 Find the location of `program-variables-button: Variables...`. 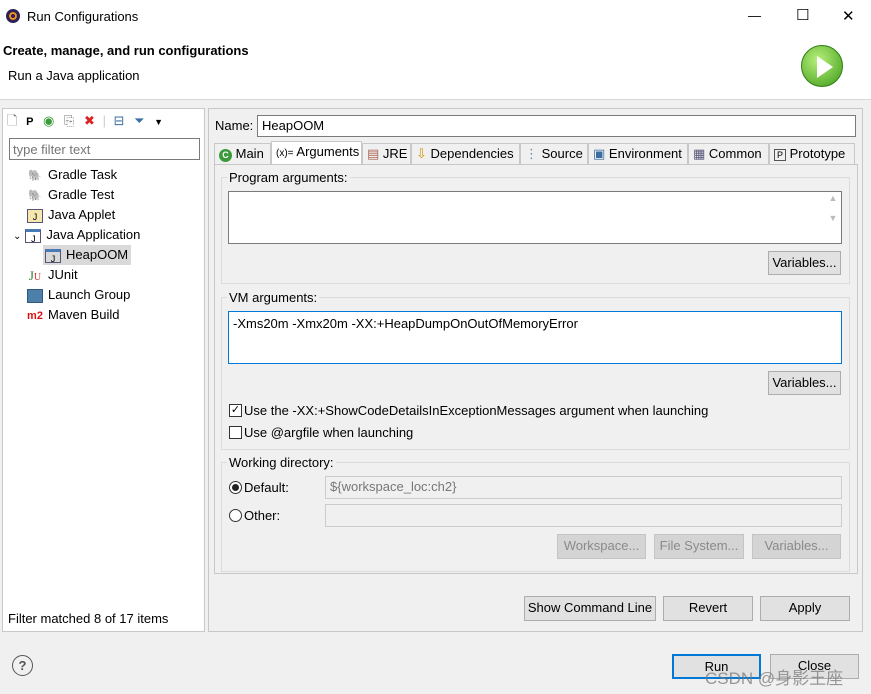

program-variables-button: Variables... is located at coordinates (804, 263).